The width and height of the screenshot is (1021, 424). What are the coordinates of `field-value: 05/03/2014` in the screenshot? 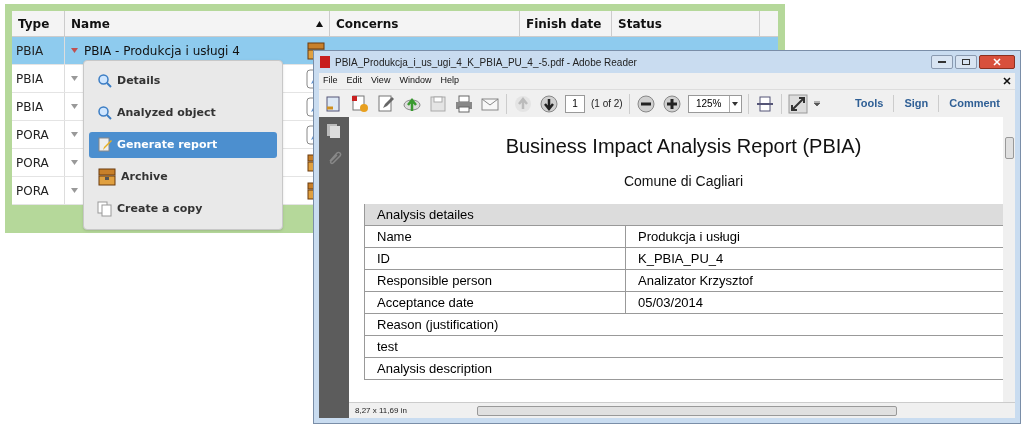 It's located at (671, 302).